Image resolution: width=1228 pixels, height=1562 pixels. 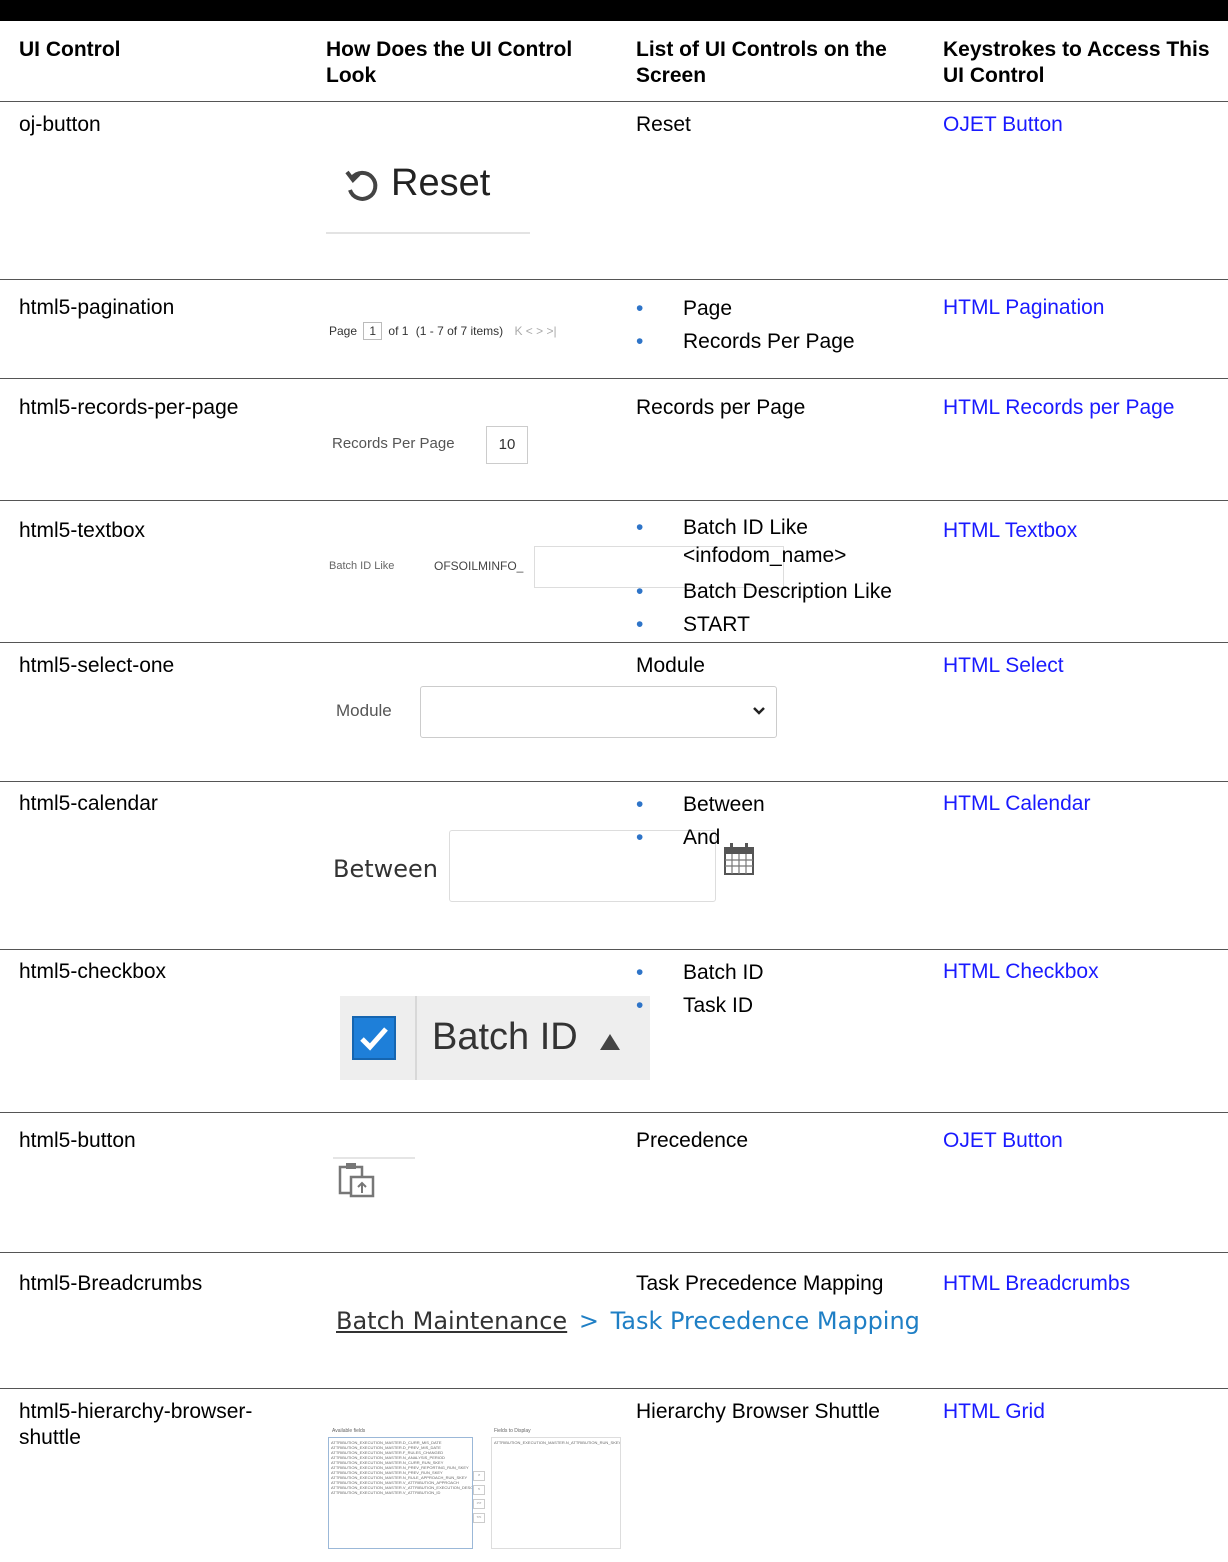 What do you see at coordinates (1058, 408) in the screenshot?
I see `link-html-records-per-page: HTML Records per Page` at bounding box center [1058, 408].